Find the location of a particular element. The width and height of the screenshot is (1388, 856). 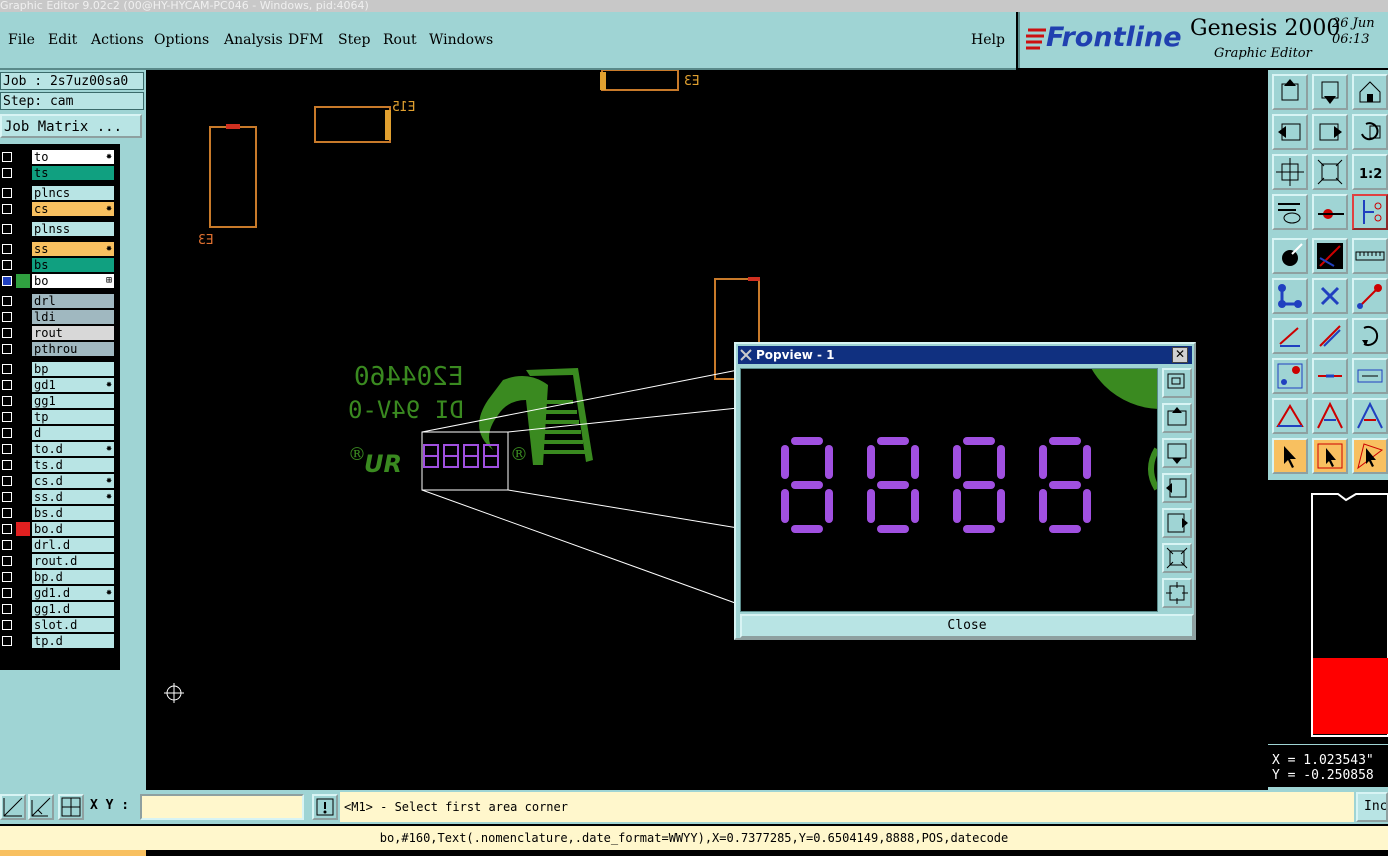

layer-name: ss.d ✸ is located at coordinates (73, 497).